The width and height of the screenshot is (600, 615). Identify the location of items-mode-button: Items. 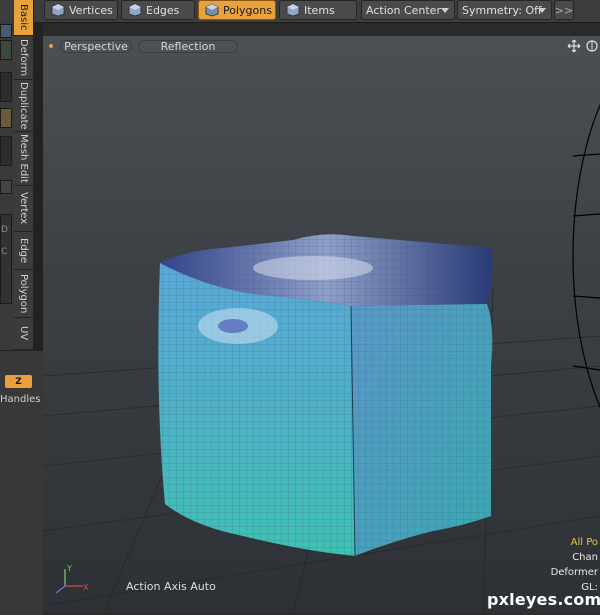
(318, 10).